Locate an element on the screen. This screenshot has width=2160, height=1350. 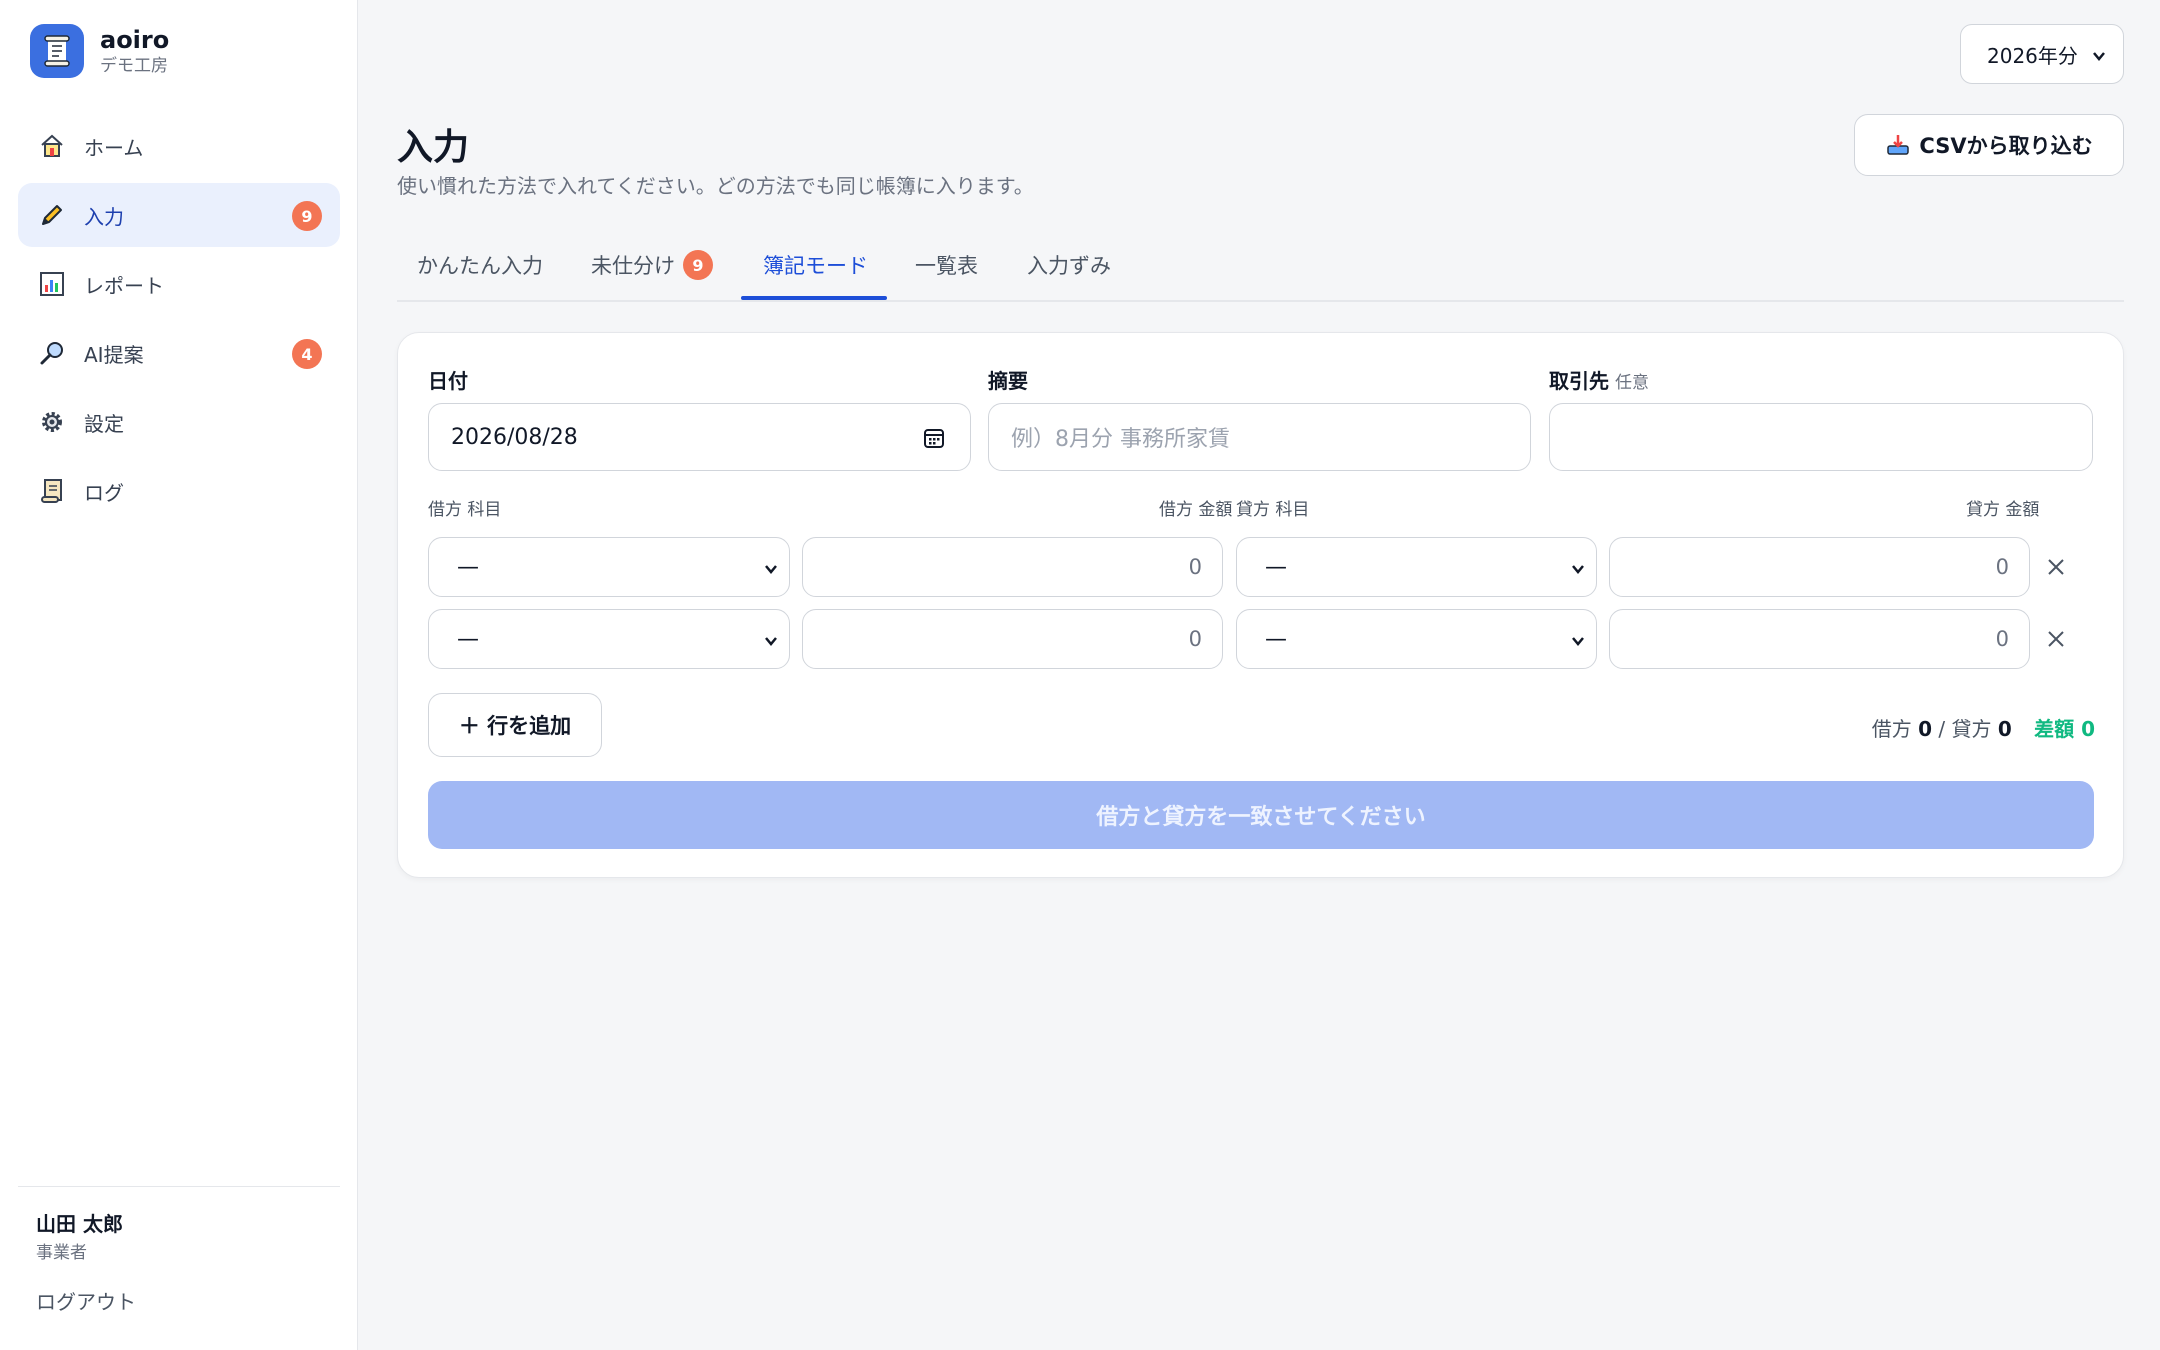
tab-bookkeeping-mode: 簿記モード is located at coordinates (815, 273).